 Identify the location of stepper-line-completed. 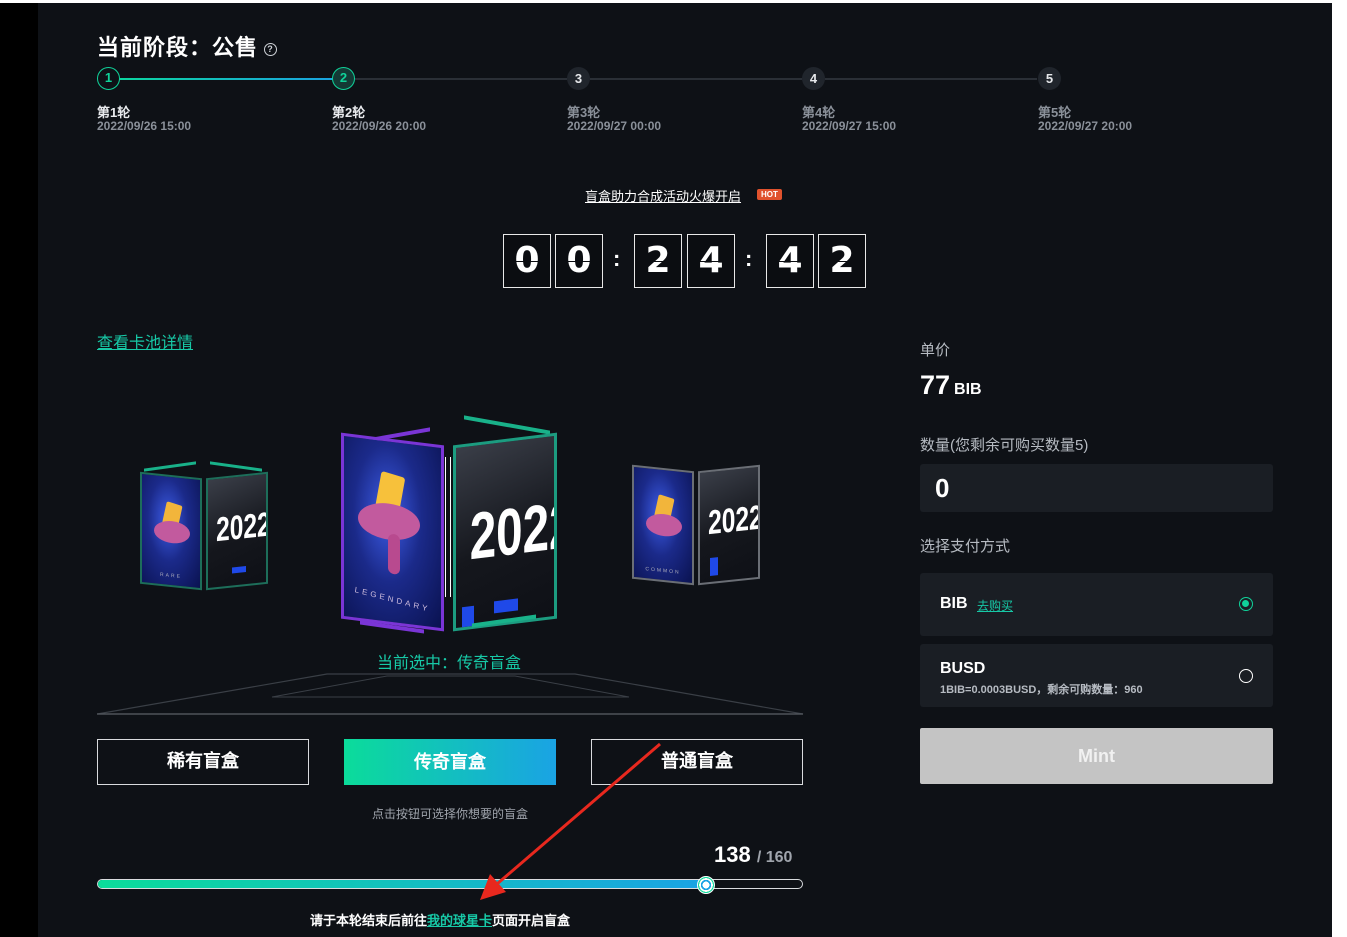
(226, 79).